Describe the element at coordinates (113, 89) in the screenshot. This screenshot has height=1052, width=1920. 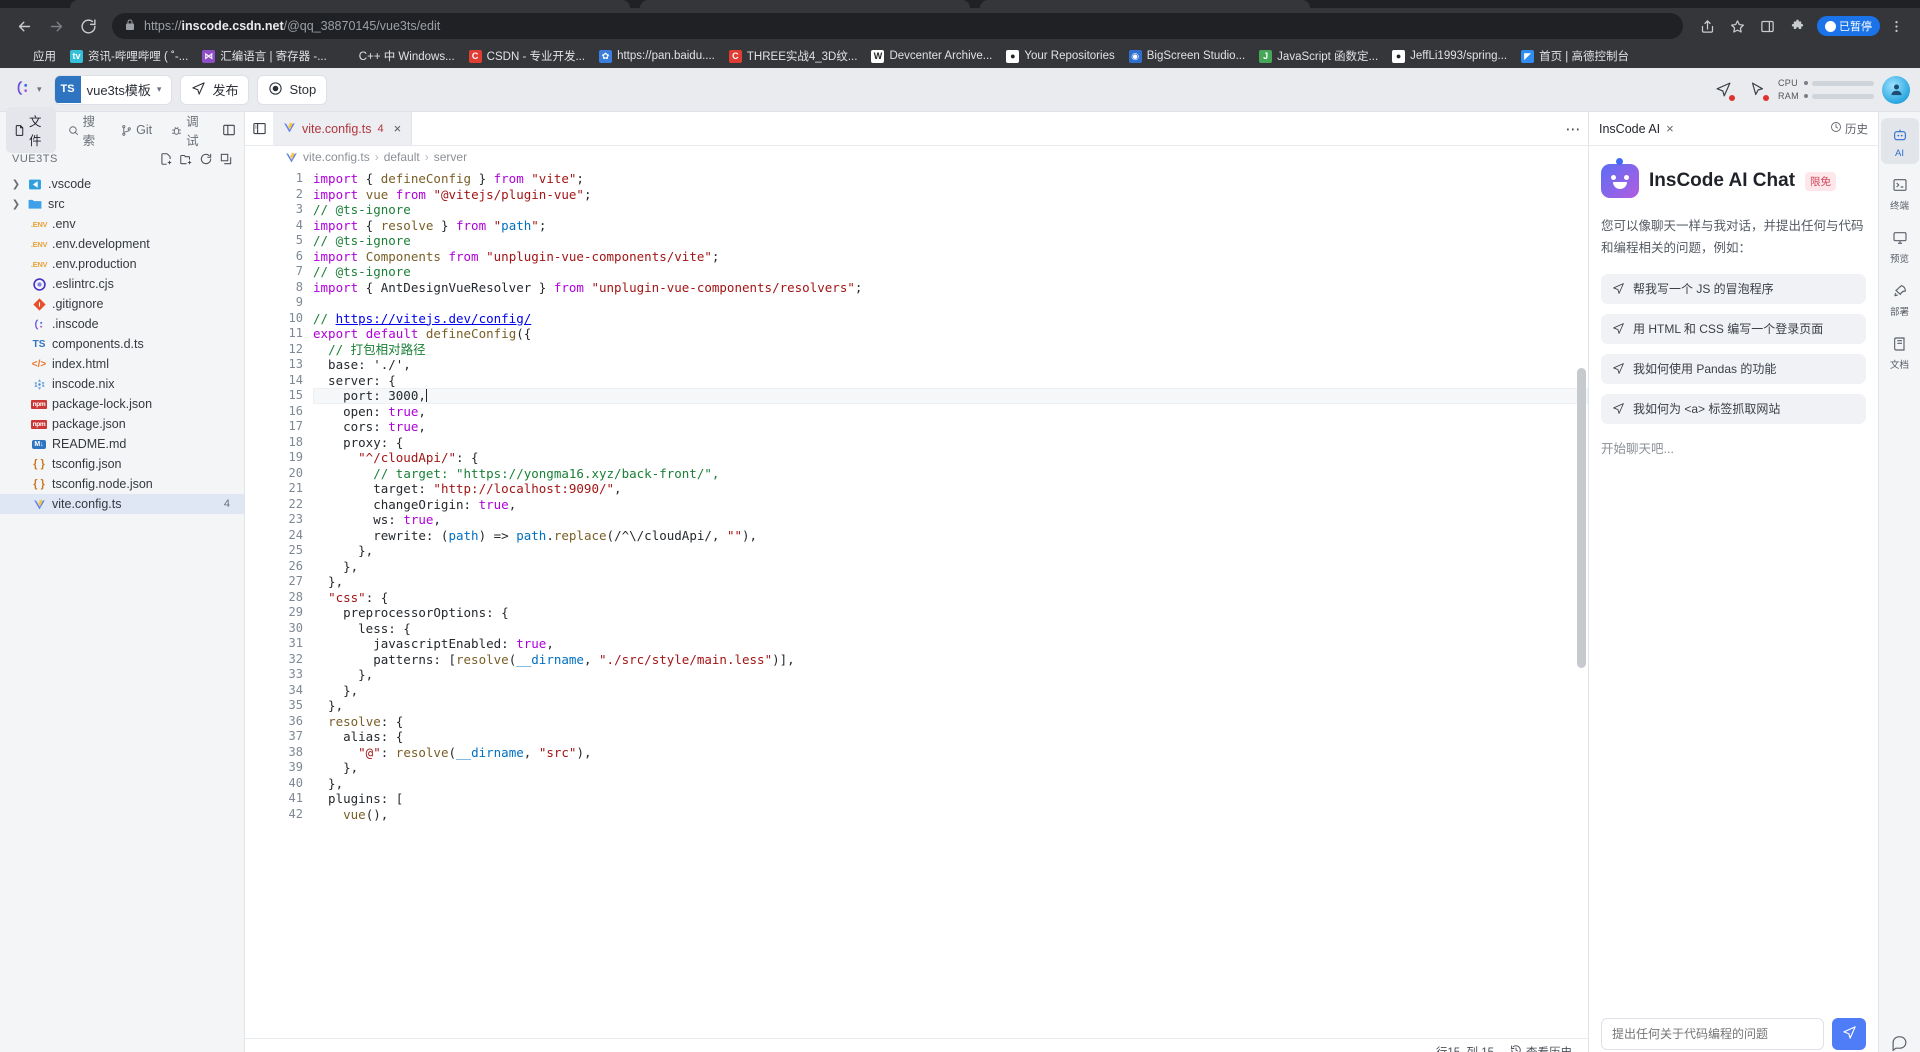
I see `project-selector: TS vue3ts模板 ▾` at that location.